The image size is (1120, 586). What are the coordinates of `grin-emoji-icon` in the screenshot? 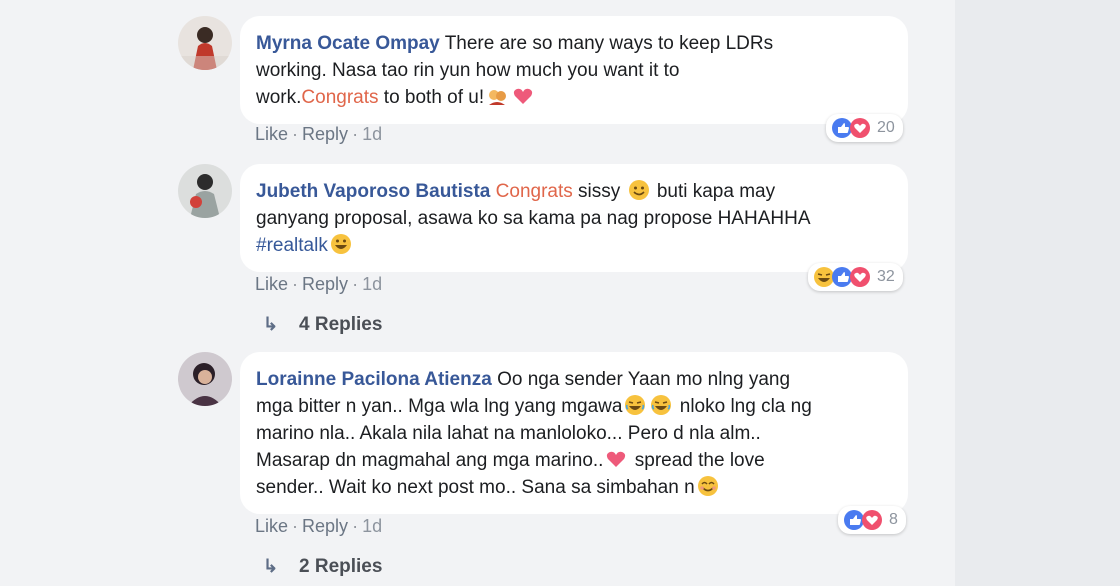 It's located at (341, 244).